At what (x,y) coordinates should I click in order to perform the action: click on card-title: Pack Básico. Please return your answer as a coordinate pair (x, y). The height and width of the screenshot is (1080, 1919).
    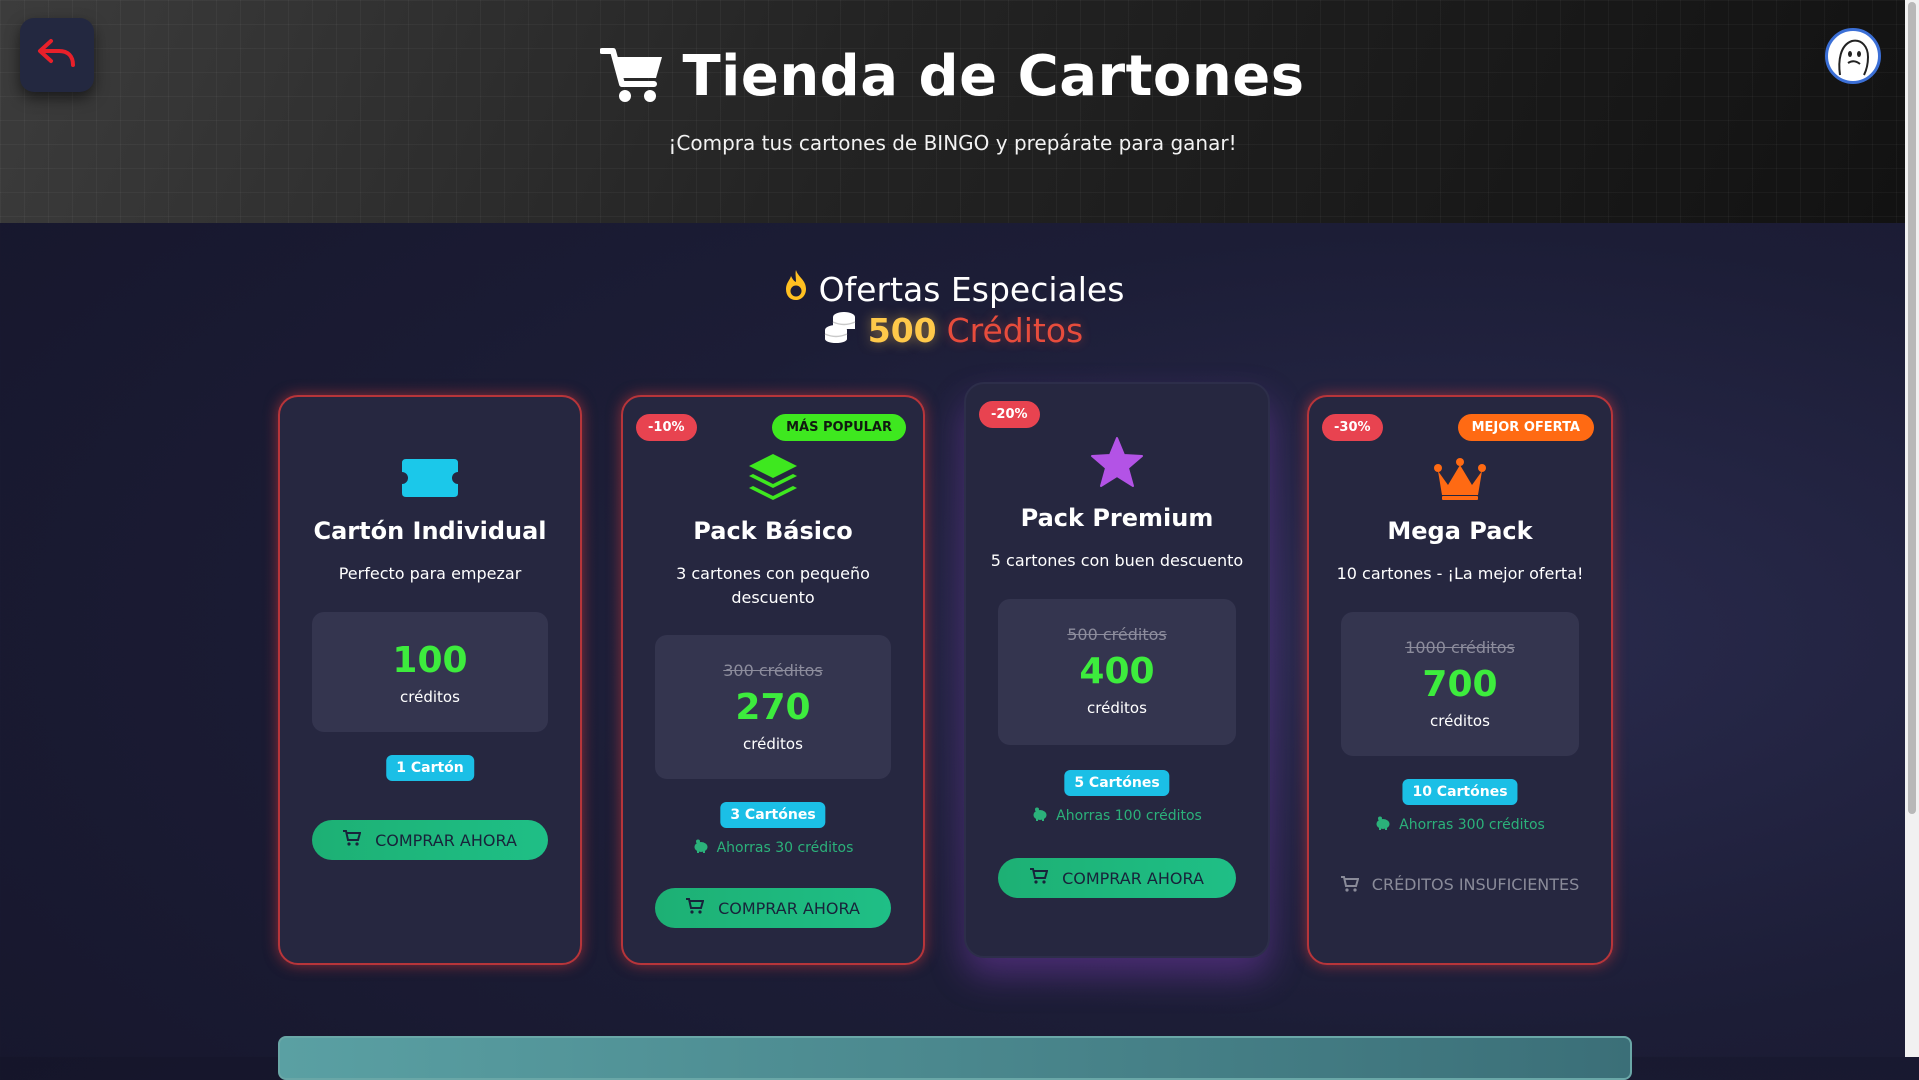
    Looking at the image, I should click on (773, 531).